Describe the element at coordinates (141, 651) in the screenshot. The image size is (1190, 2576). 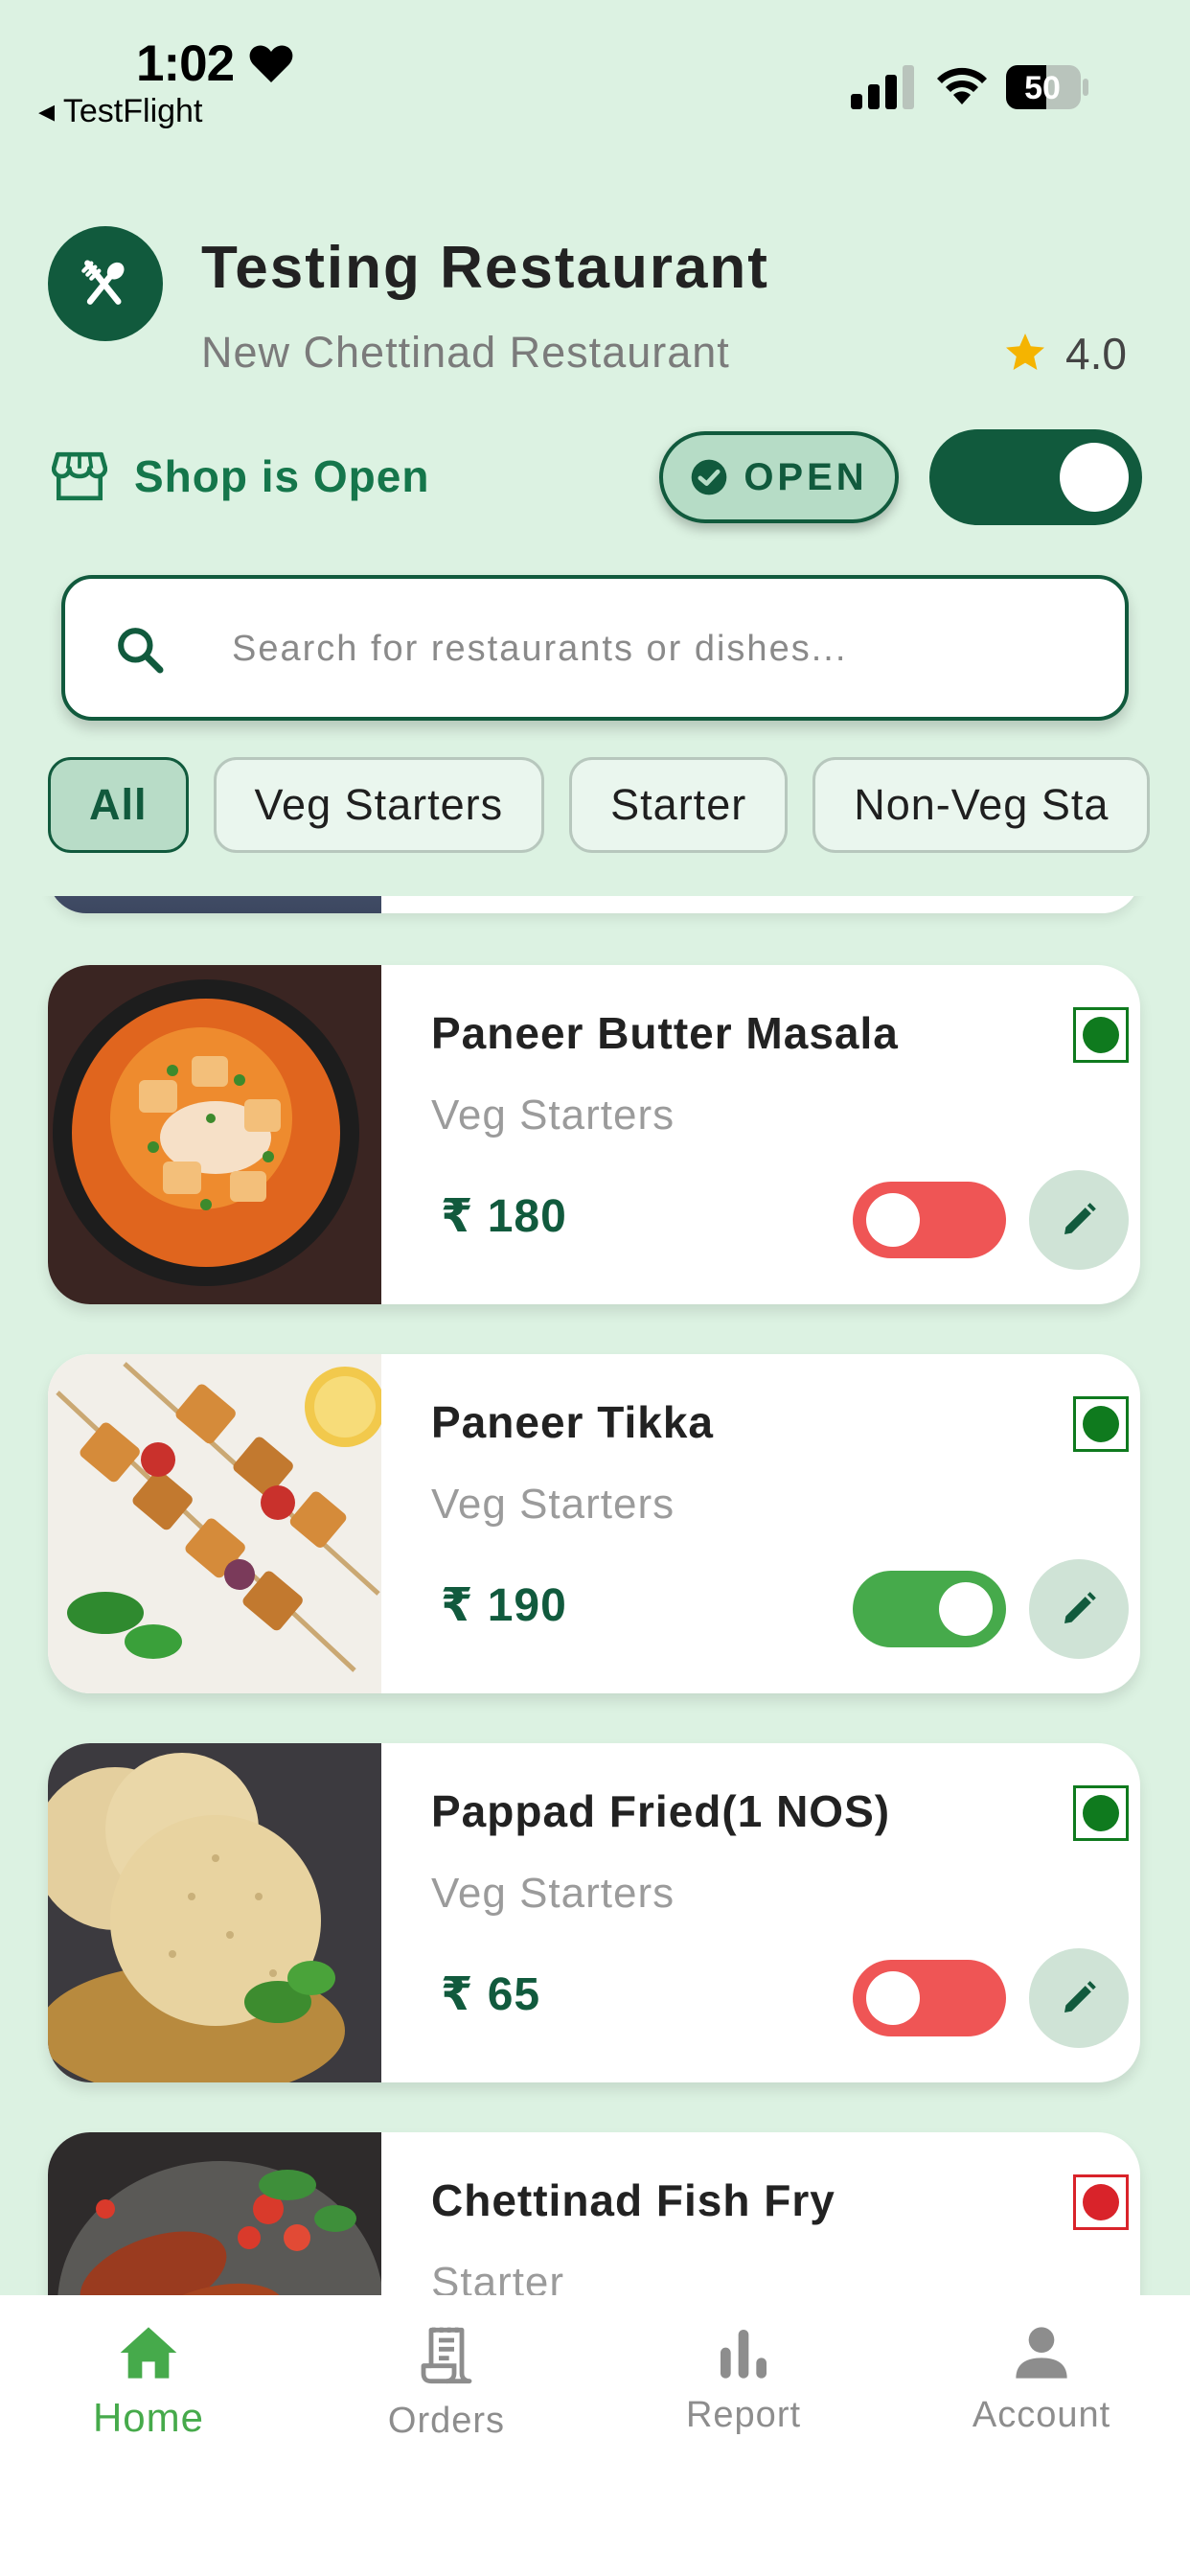
I see `search-icon` at that location.